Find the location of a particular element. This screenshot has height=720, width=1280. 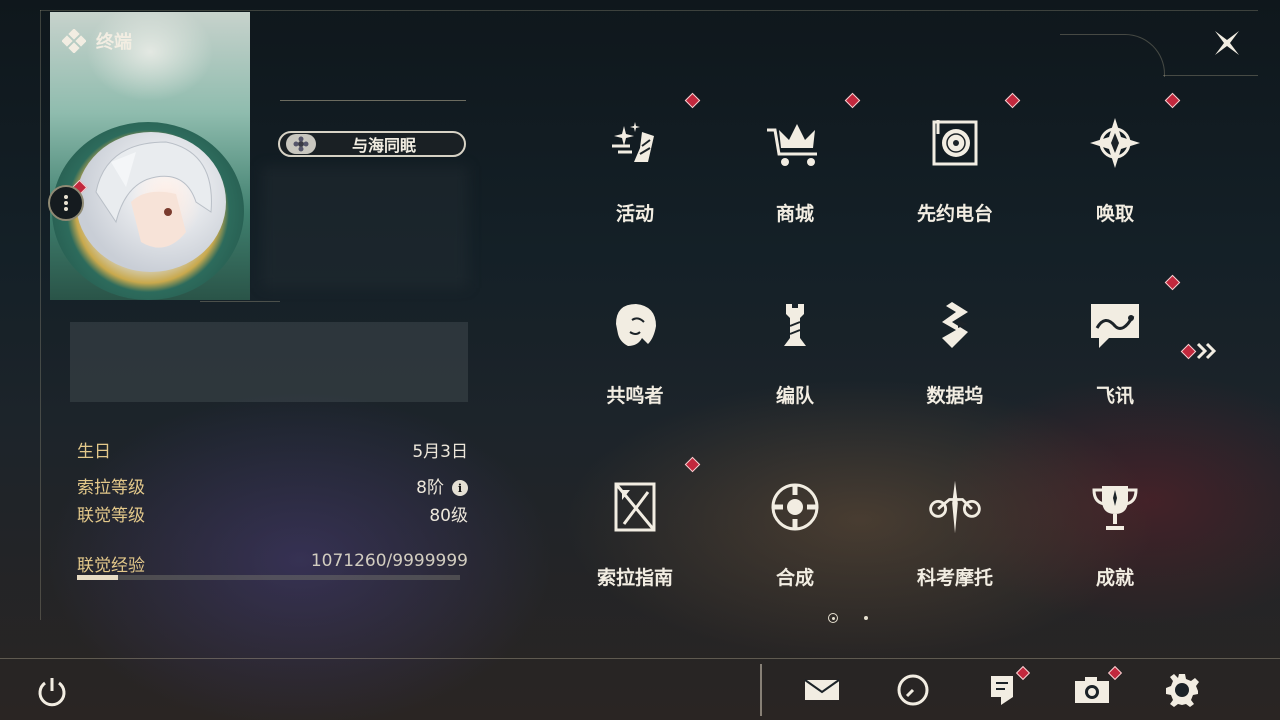

terminal-icon is located at coordinates (74, 41).